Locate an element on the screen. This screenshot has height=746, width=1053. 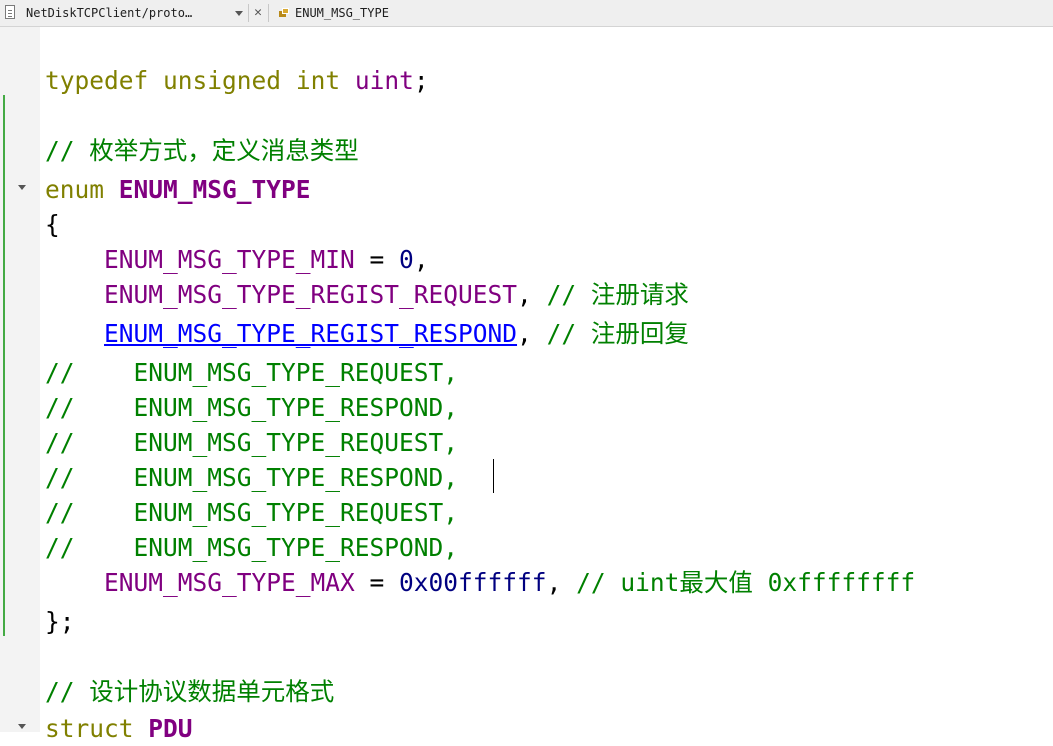
editor-toolbar: NetDiskTCPClient/proto… ✕ ENUM_MSG_TYPE is located at coordinates (526, 13).